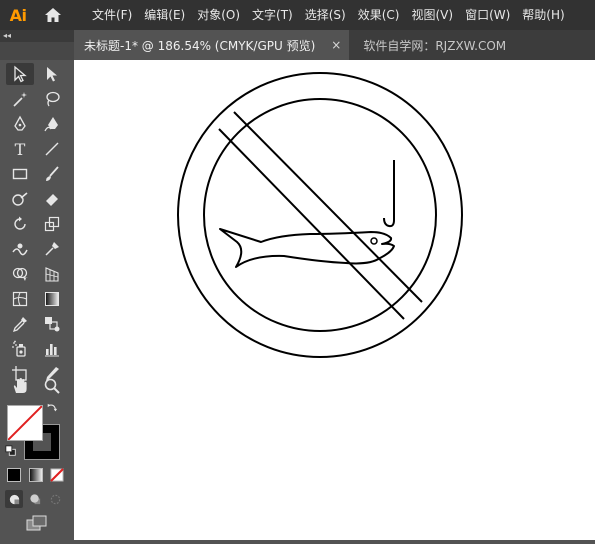  I want to click on blend-tool, so click(52, 324).